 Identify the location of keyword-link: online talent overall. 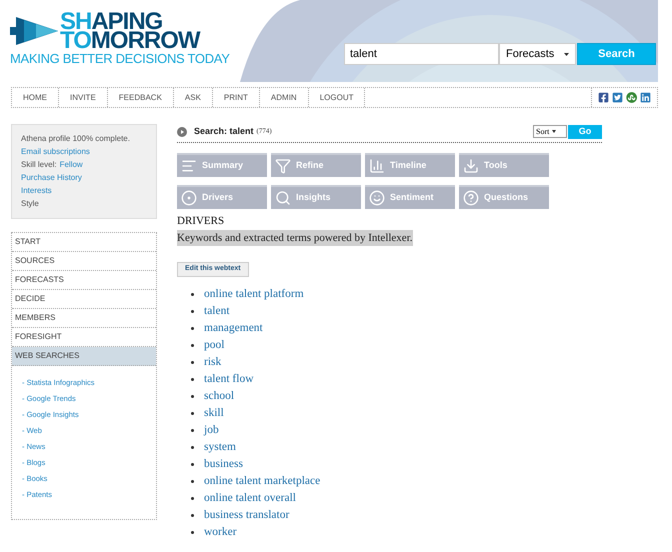
(250, 499).